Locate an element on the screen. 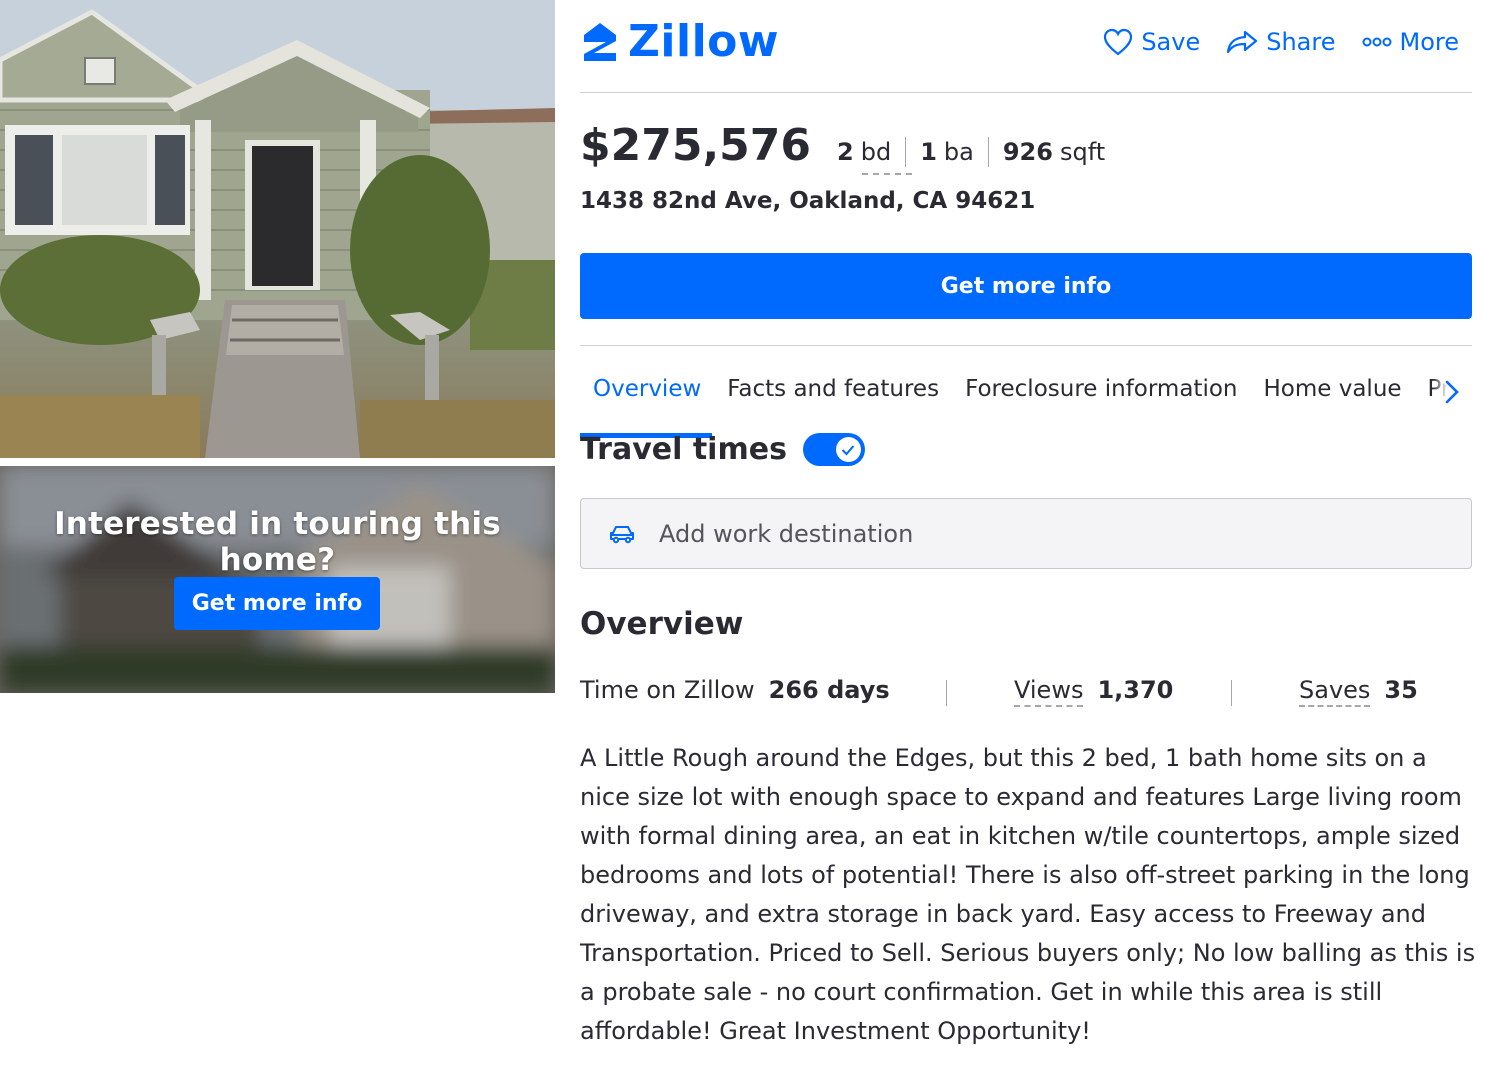 The image size is (1495, 1071). zillow-wordmark: Zillow is located at coordinates (704, 41).